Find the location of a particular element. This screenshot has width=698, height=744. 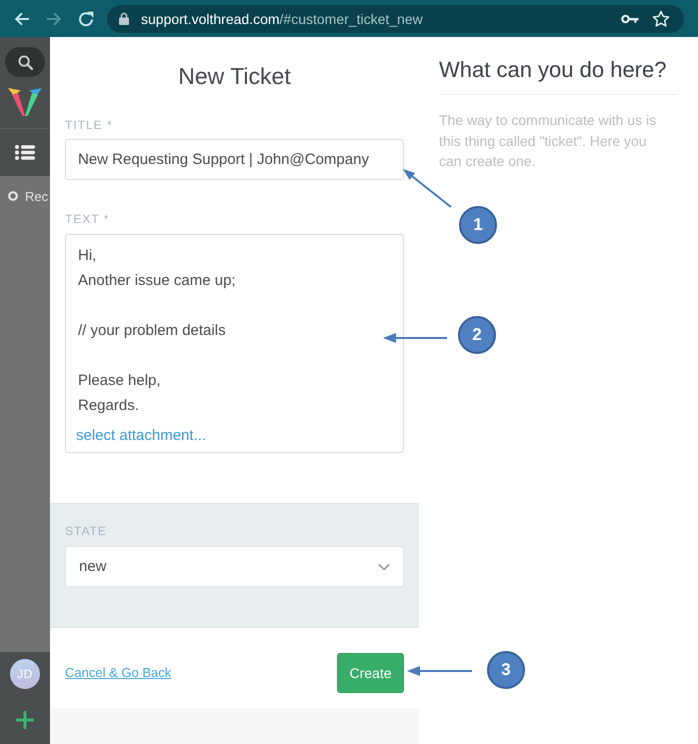

chevron-down-icon is located at coordinates (384, 566).